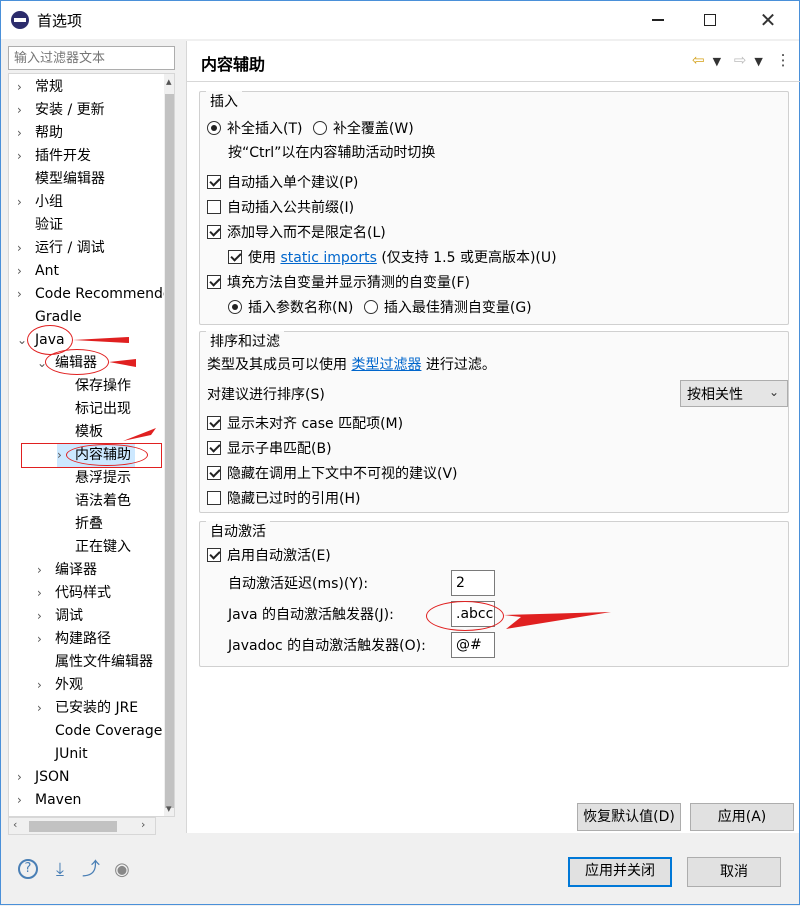 This screenshot has width=800, height=906. Describe the element at coordinates (15, 824) in the screenshot. I see `scroll-left-icon: ‹` at that location.